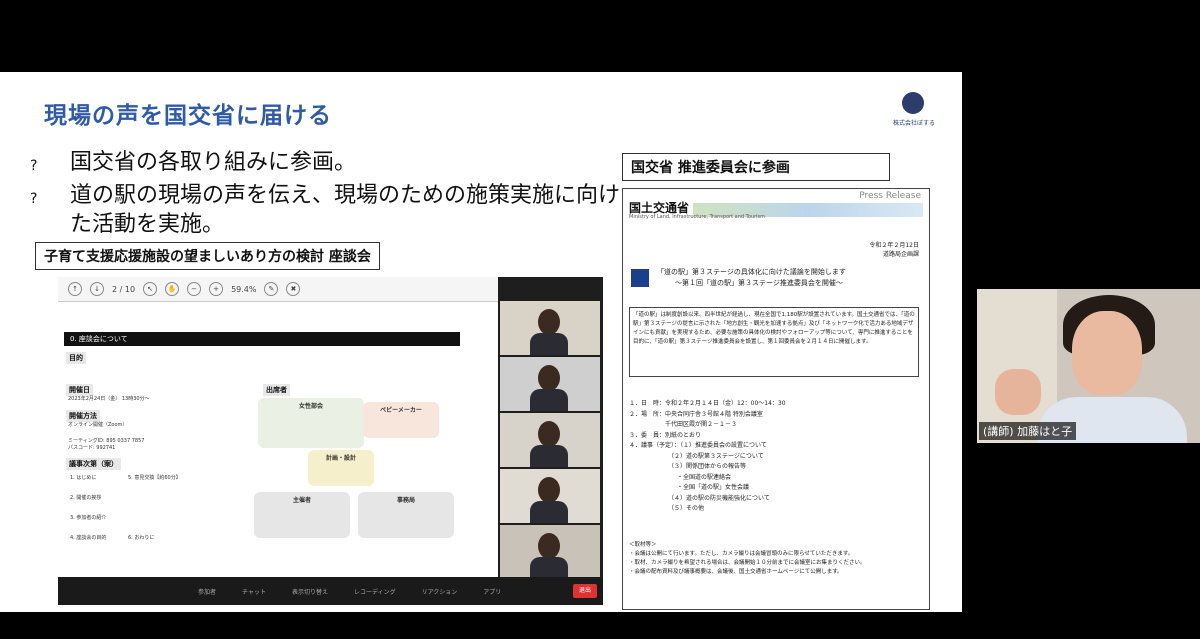 This screenshot has height=639, width=1200. I want to click on recording-button: レコーディング, so click(375, 591).